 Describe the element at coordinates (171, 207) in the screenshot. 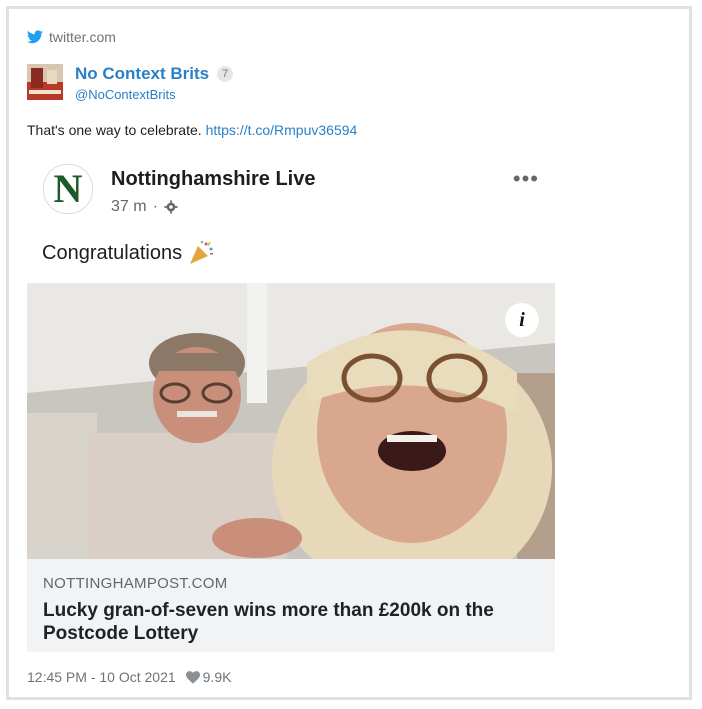

I see `gear-icon` at that location.